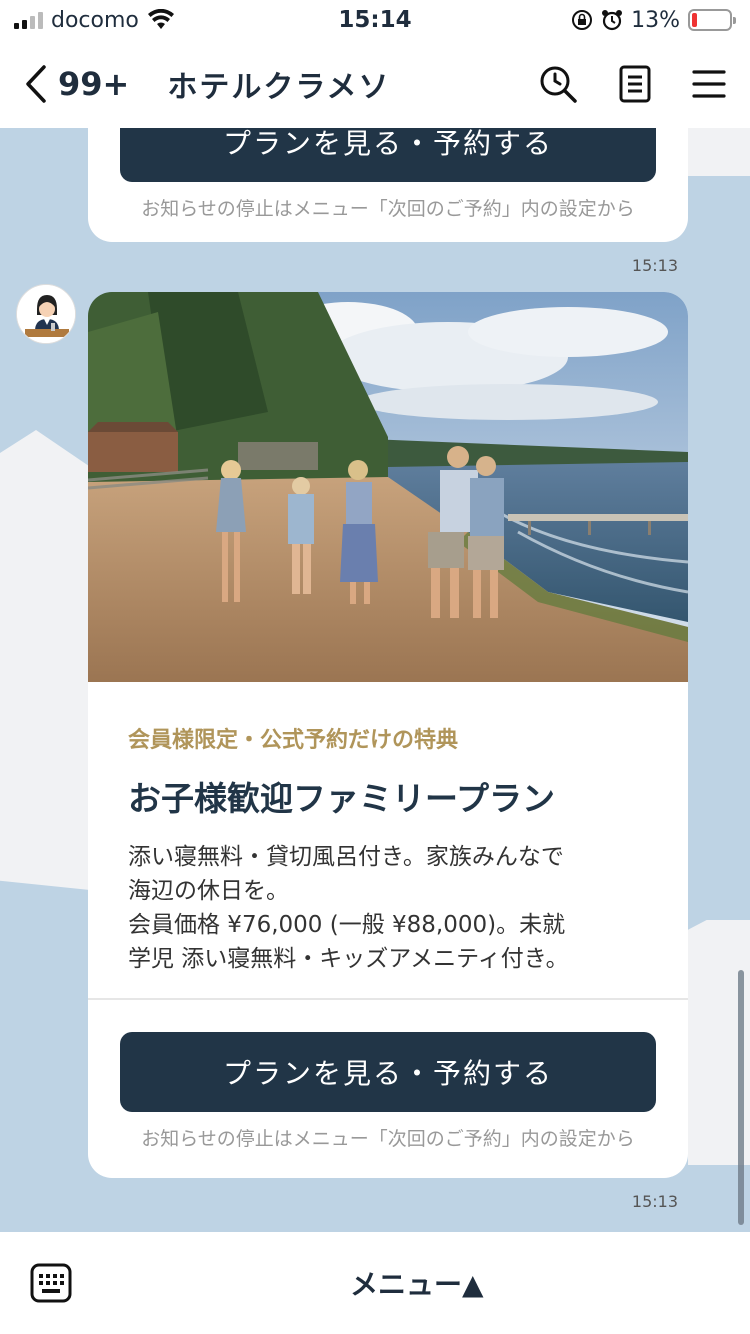 The image size is (750, 1334). What do you see at coordinates (279, 87) in the screenshot?
I see `chat-title: ホテルクラメソ` at bounding box center [279, 87].